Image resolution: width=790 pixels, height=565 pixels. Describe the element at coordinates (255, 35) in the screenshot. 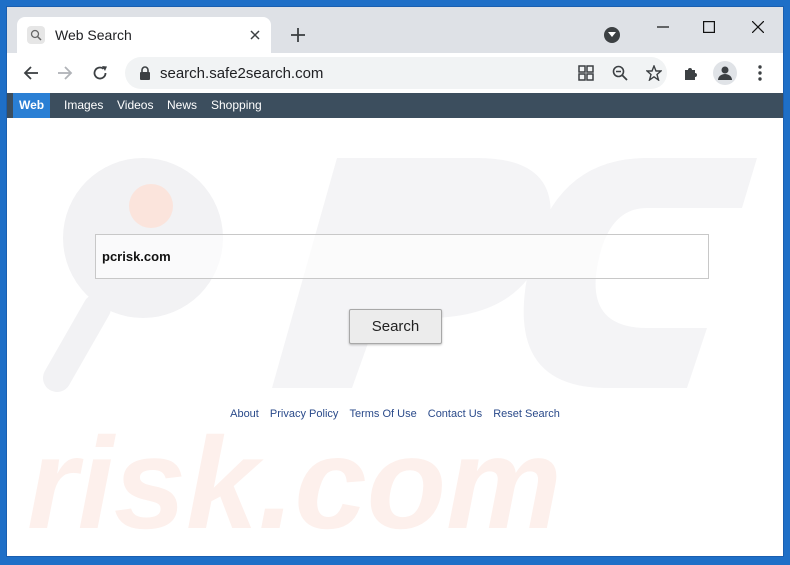

I see `tab-close-icon` at that location.